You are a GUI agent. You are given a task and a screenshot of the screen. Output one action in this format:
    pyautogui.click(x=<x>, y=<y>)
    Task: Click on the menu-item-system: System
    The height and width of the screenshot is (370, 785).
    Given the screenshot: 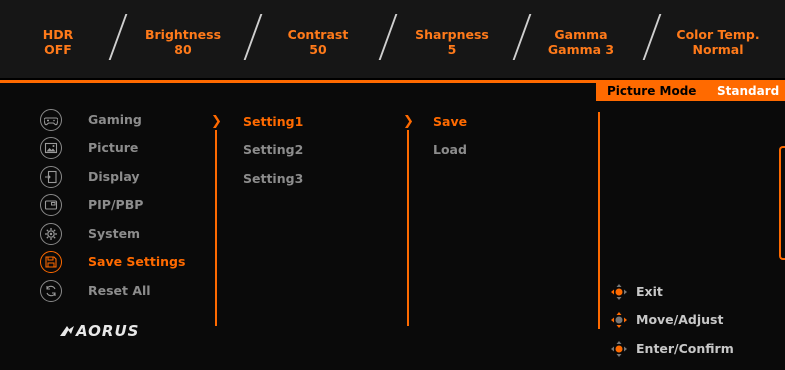 What is the action you would take?
    pyautogui.click(x=127, y=235)
    